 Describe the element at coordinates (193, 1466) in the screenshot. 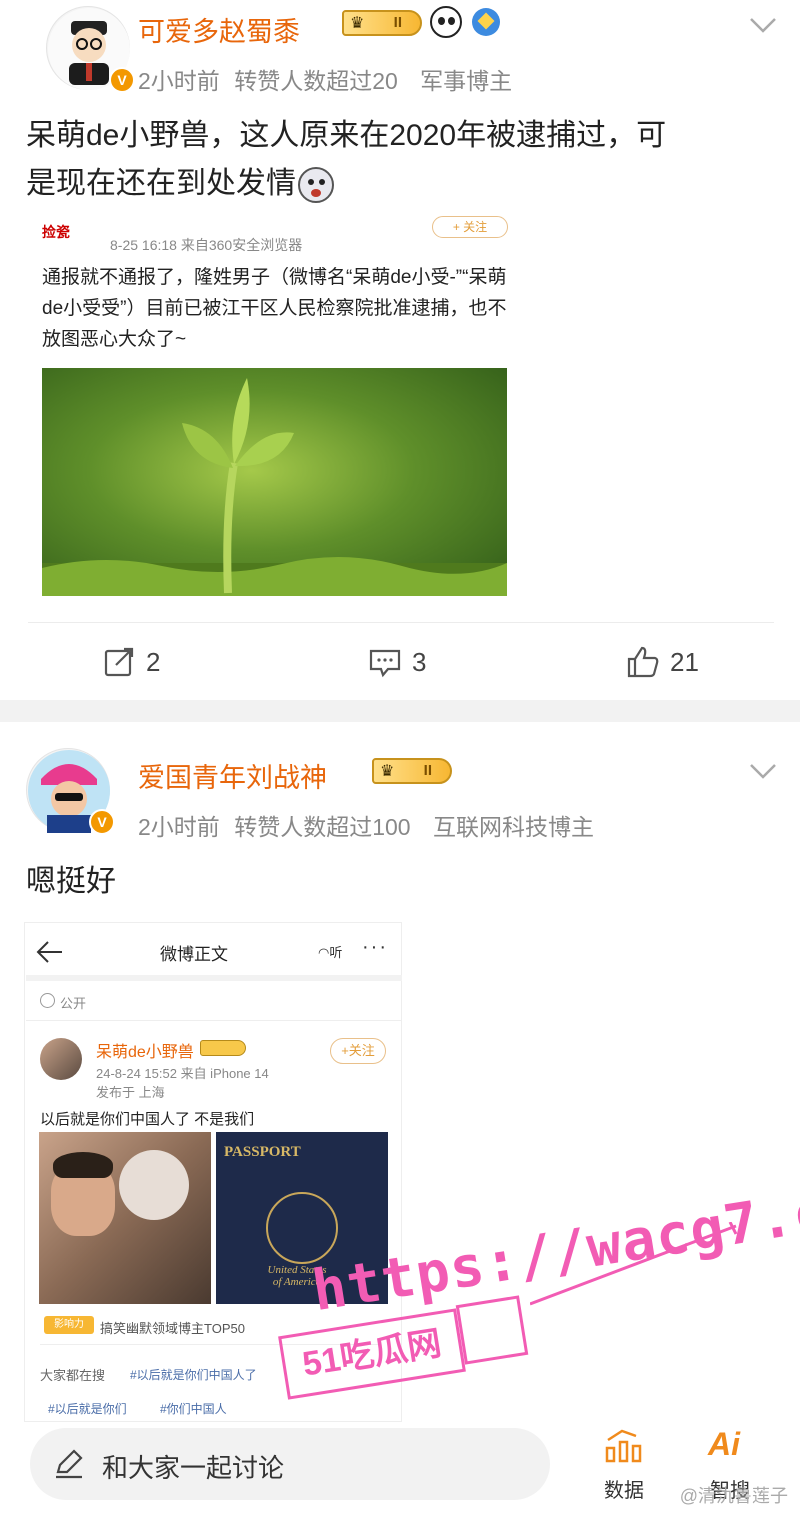

I see `comment-placeholder: 和大家一起讨论` at that location.